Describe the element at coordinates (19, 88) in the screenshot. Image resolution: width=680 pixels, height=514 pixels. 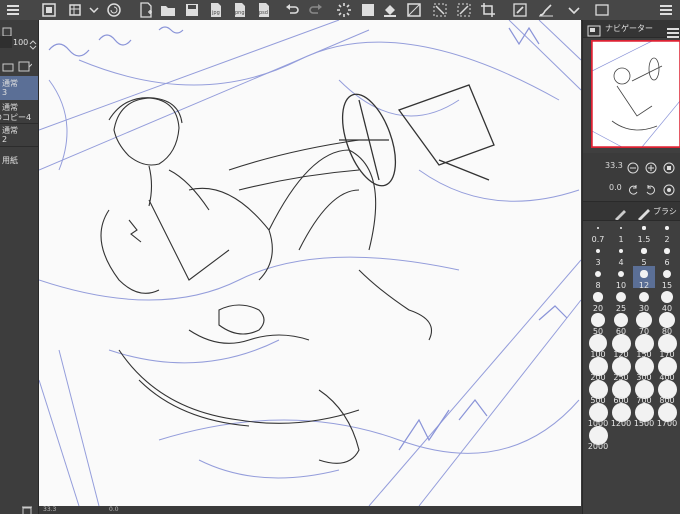
I see `layer-item: 通常 3` at that location.